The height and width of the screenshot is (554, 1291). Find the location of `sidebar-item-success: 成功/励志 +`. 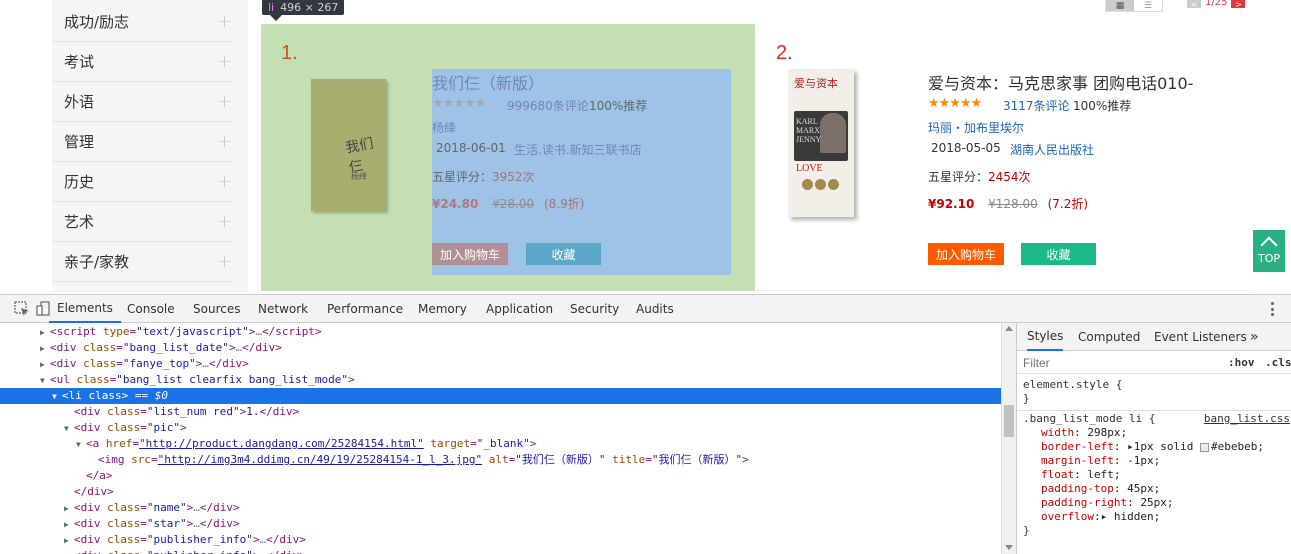

sidebar-item-success: 成功/励志 + is located at coordinates (142, 22).